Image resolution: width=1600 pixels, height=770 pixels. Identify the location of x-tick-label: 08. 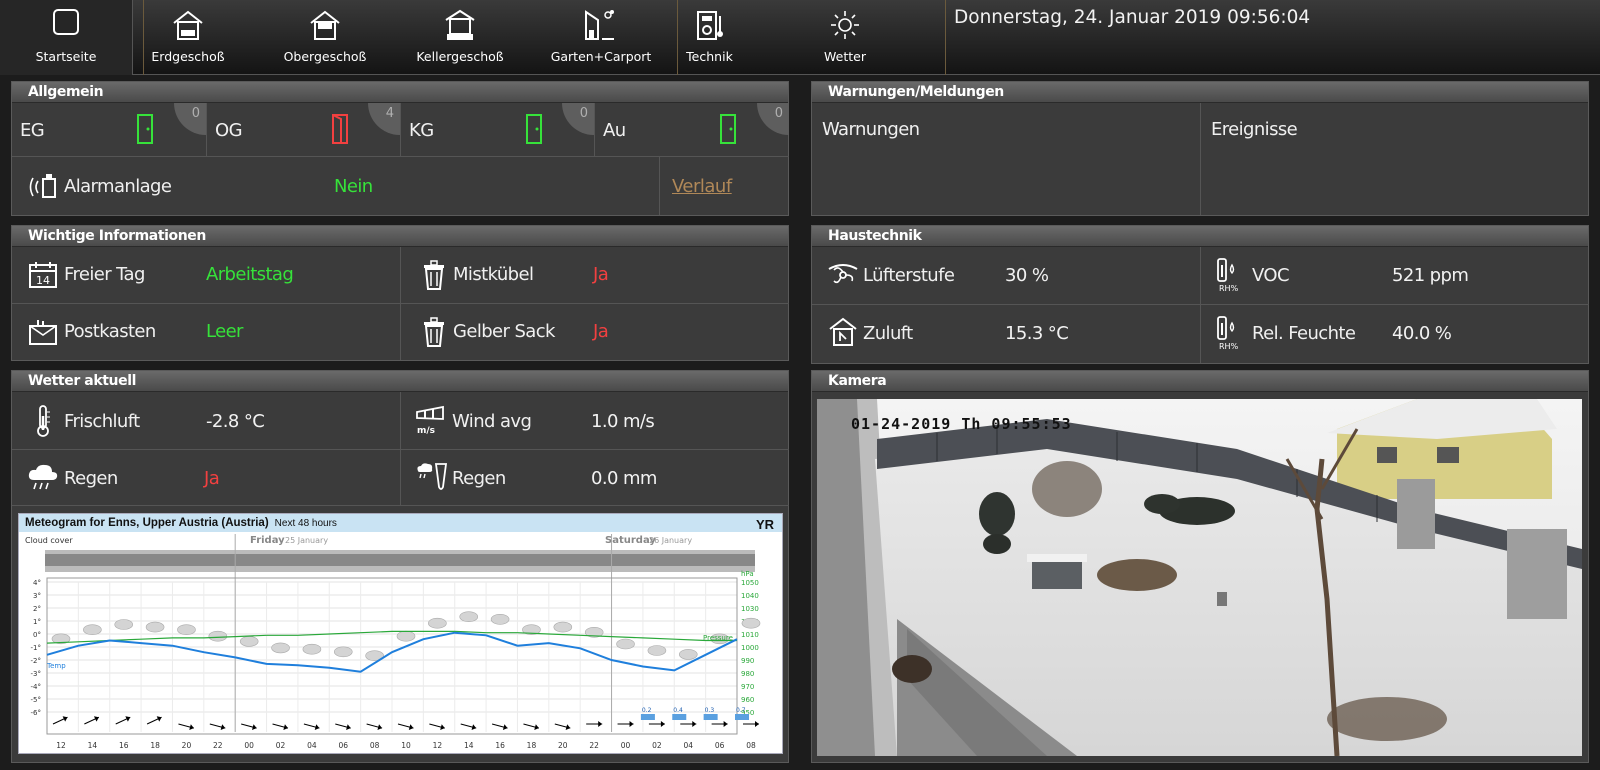
(375, 745).